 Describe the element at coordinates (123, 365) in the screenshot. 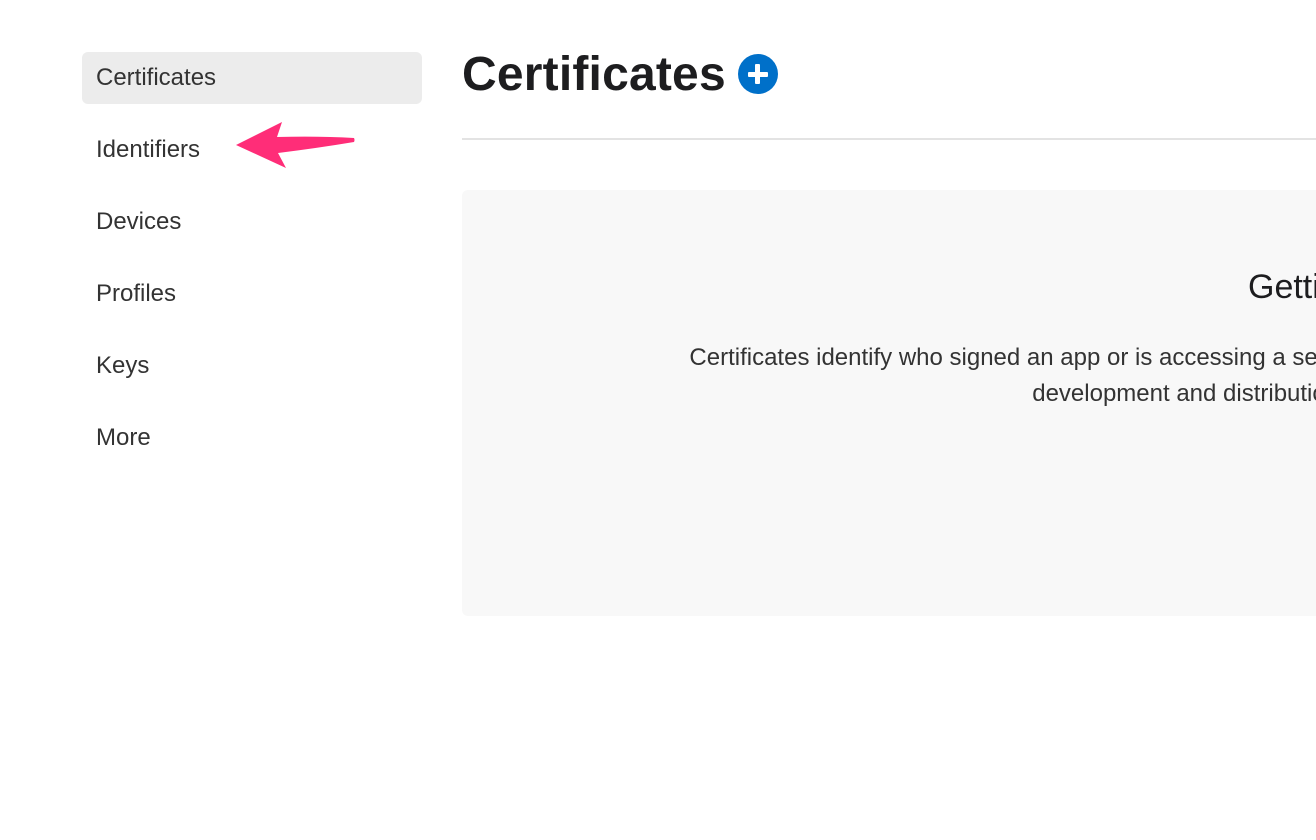

I see `sidebar-item-label: Keys` at that location.